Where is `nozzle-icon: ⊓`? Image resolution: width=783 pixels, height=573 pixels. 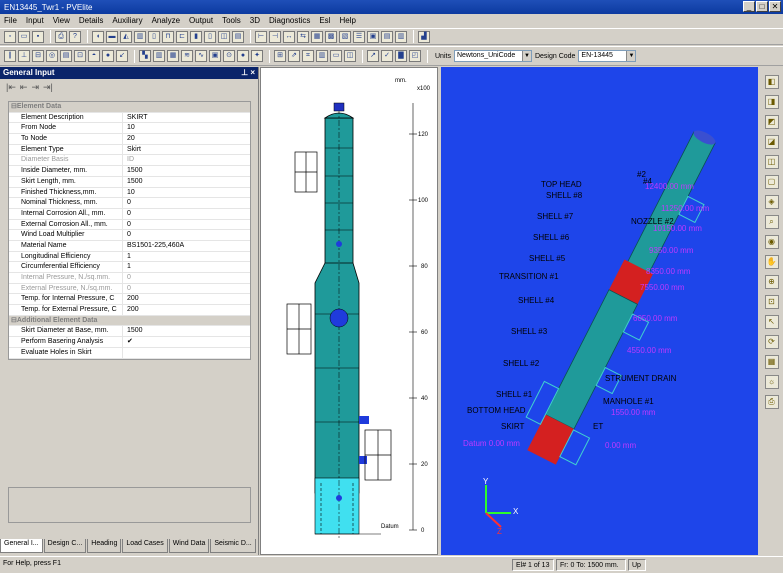 nozzle-icon: ⊓ is located at coordinates (168, 36).